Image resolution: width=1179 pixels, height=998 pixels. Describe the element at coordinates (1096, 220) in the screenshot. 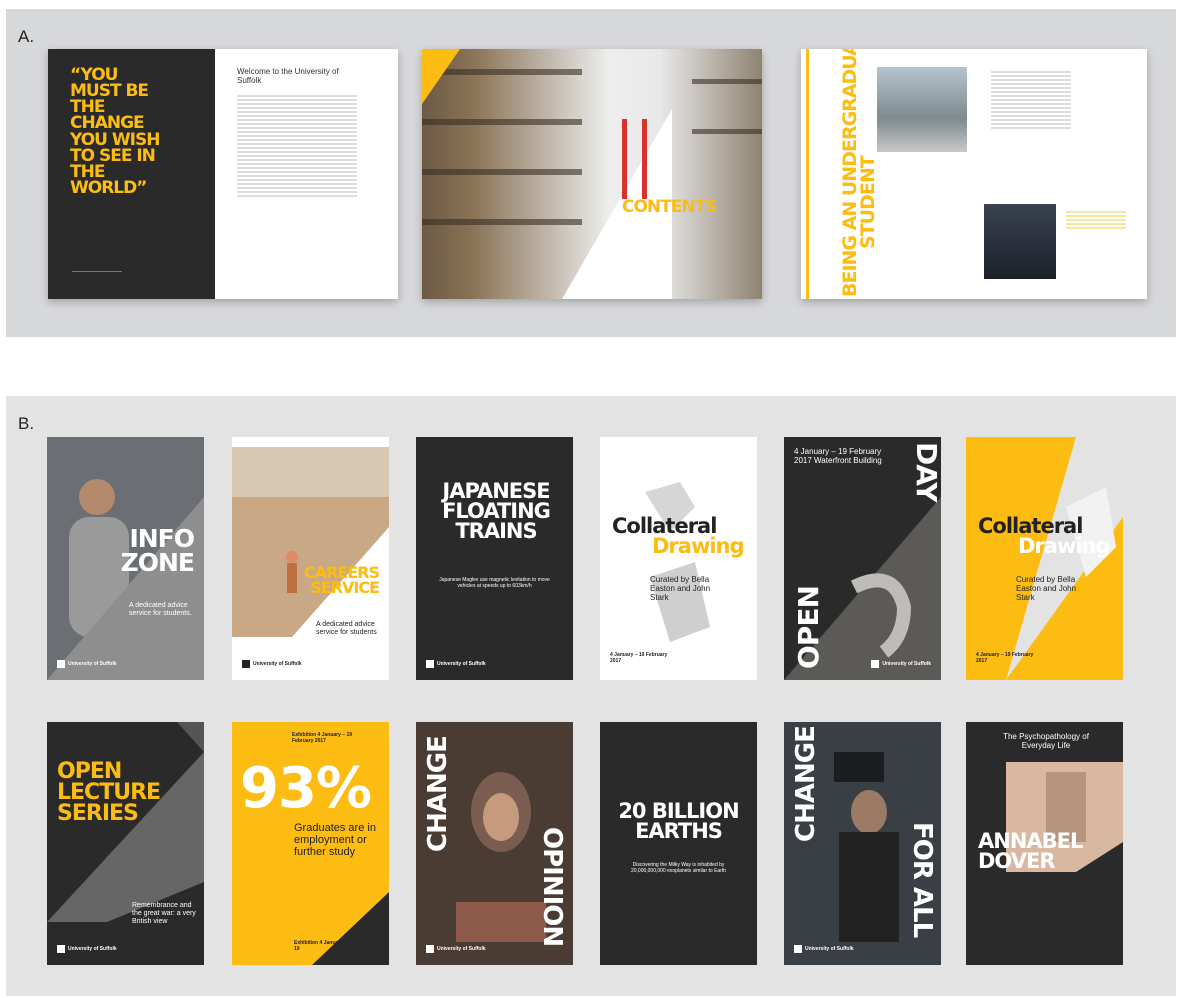

I see `highlight-text-lines` at that location.